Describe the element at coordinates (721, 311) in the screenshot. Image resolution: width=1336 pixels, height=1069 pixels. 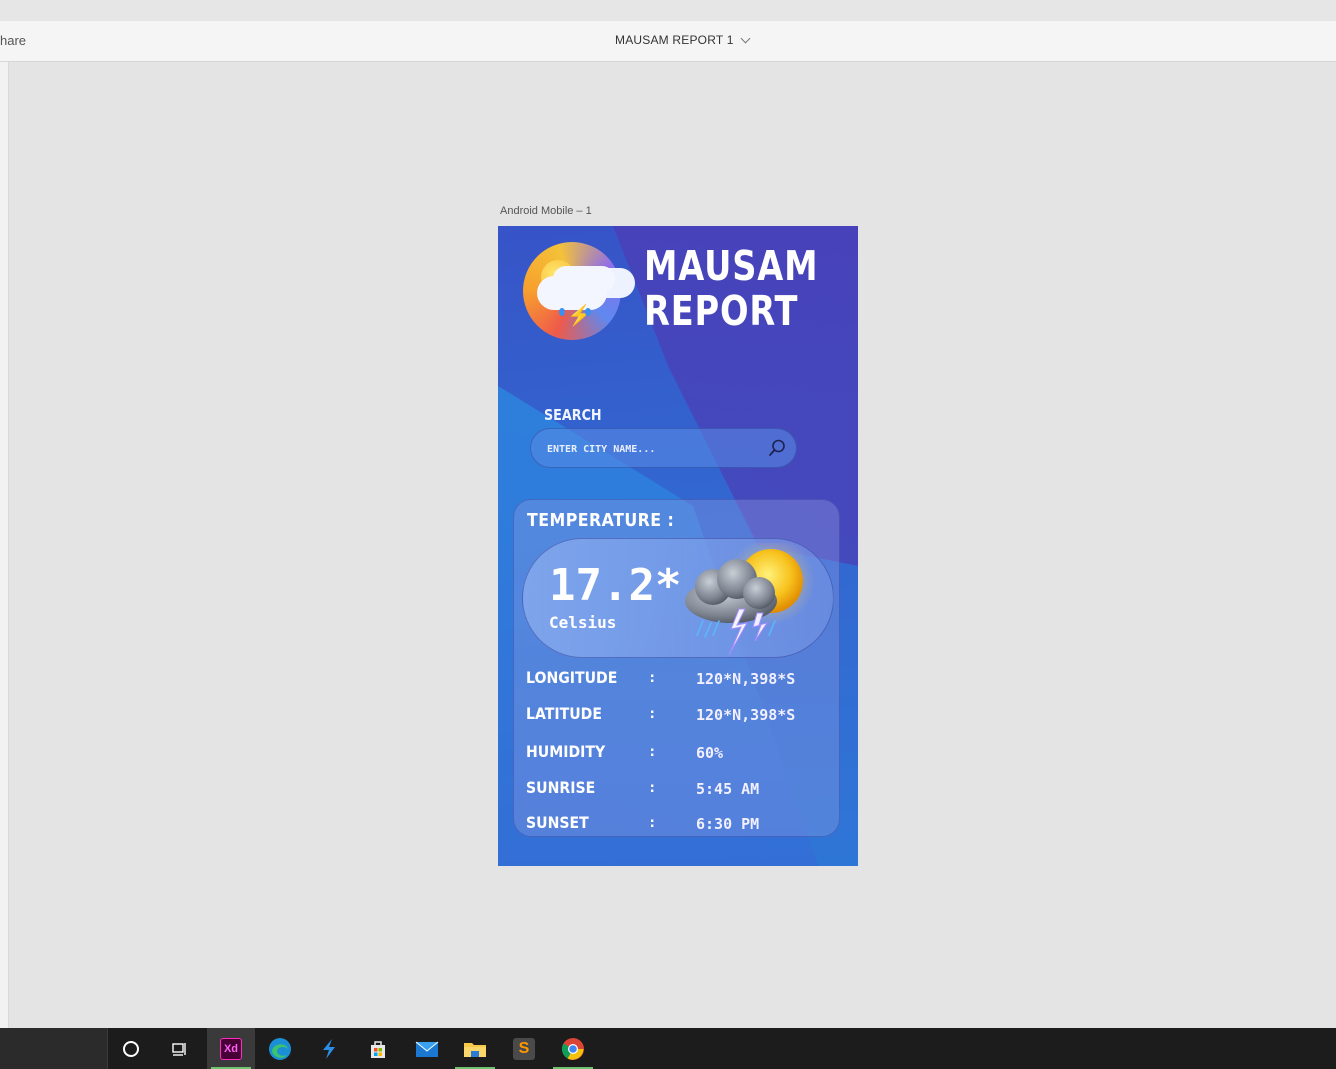
I see `app-title-line2: REPORT` at that location.